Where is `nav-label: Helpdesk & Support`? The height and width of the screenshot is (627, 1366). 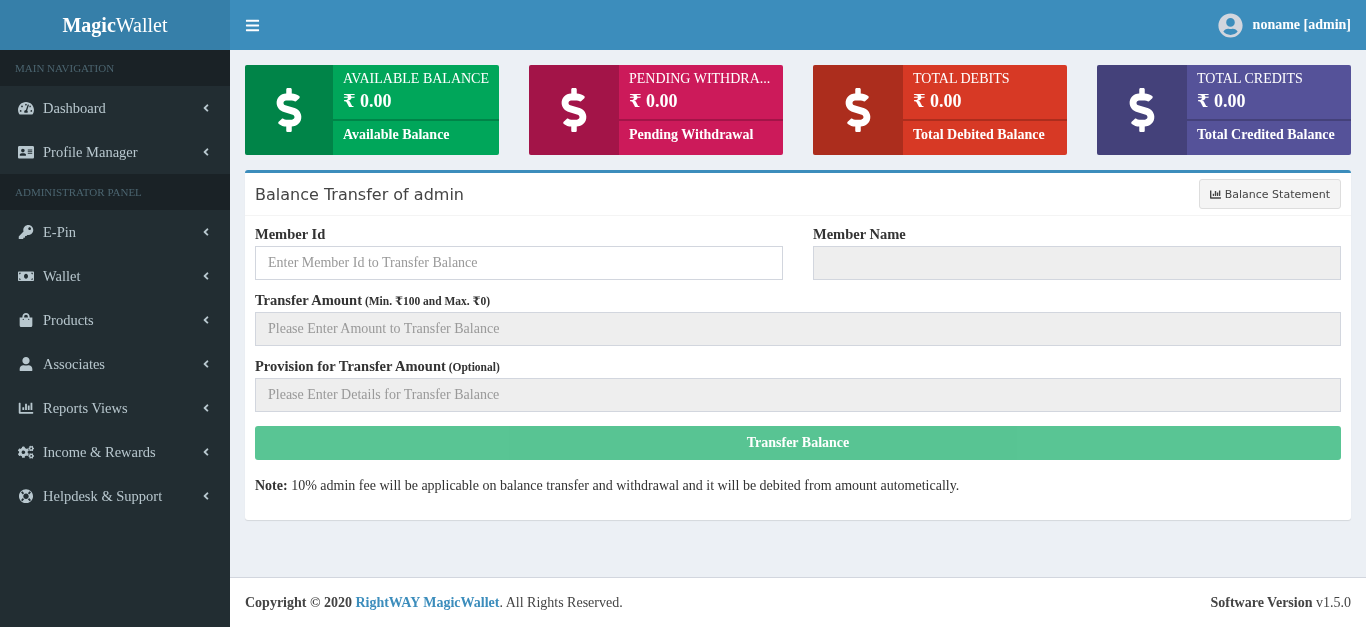 nav-label: Helpdesk & Support is located at coordinates (103, 496).